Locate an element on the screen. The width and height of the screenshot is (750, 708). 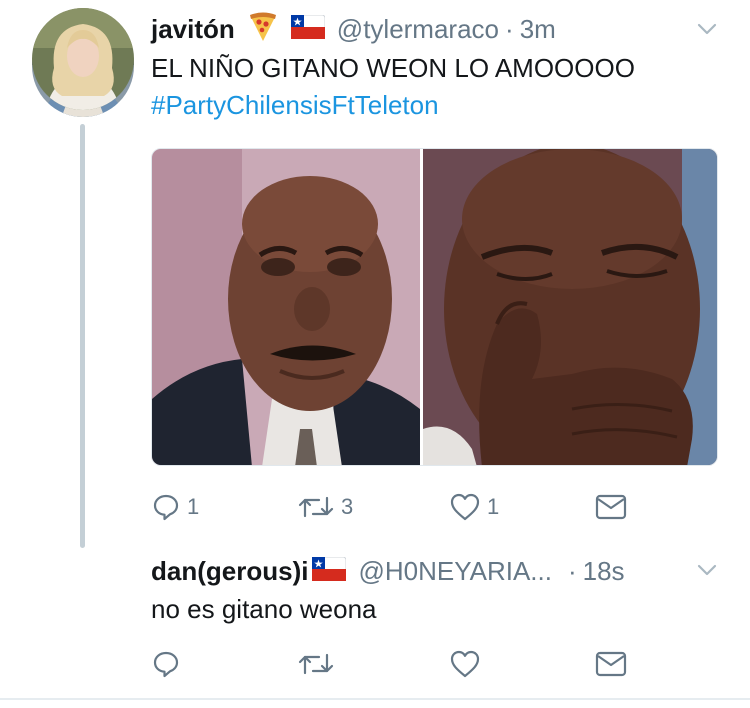
timestamp: 18s is located at coordinates (604, 571).